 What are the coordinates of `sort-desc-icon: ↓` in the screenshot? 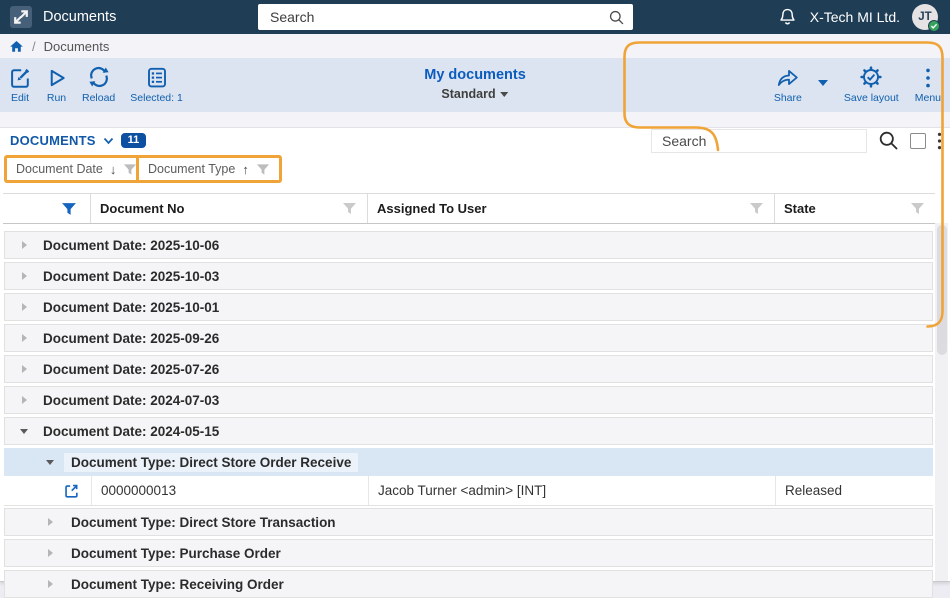 It's located at (113, 169).